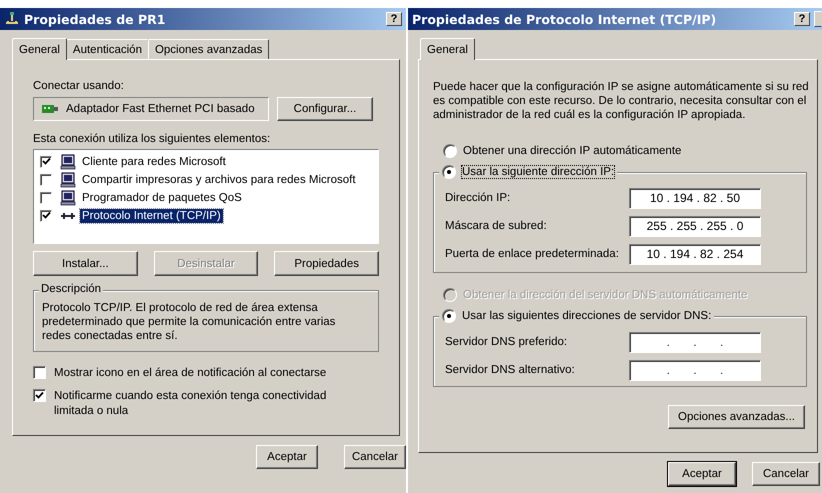  What do you see at coordinates (695, 254) in the screenshot?
I see `ip-address-field: 10 . 194 . 82 . 254` at bounding box center [695, 254].